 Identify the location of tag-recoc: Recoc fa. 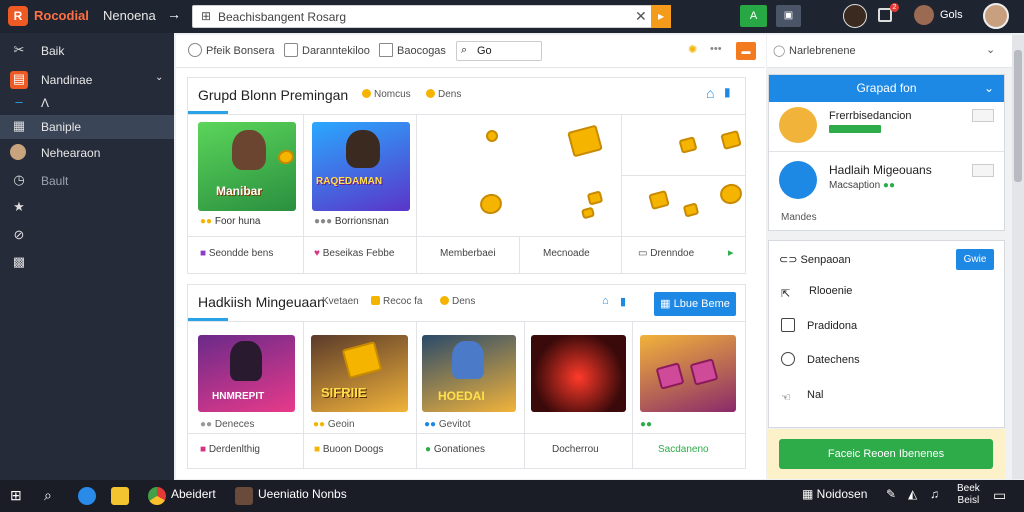
(396, 301).